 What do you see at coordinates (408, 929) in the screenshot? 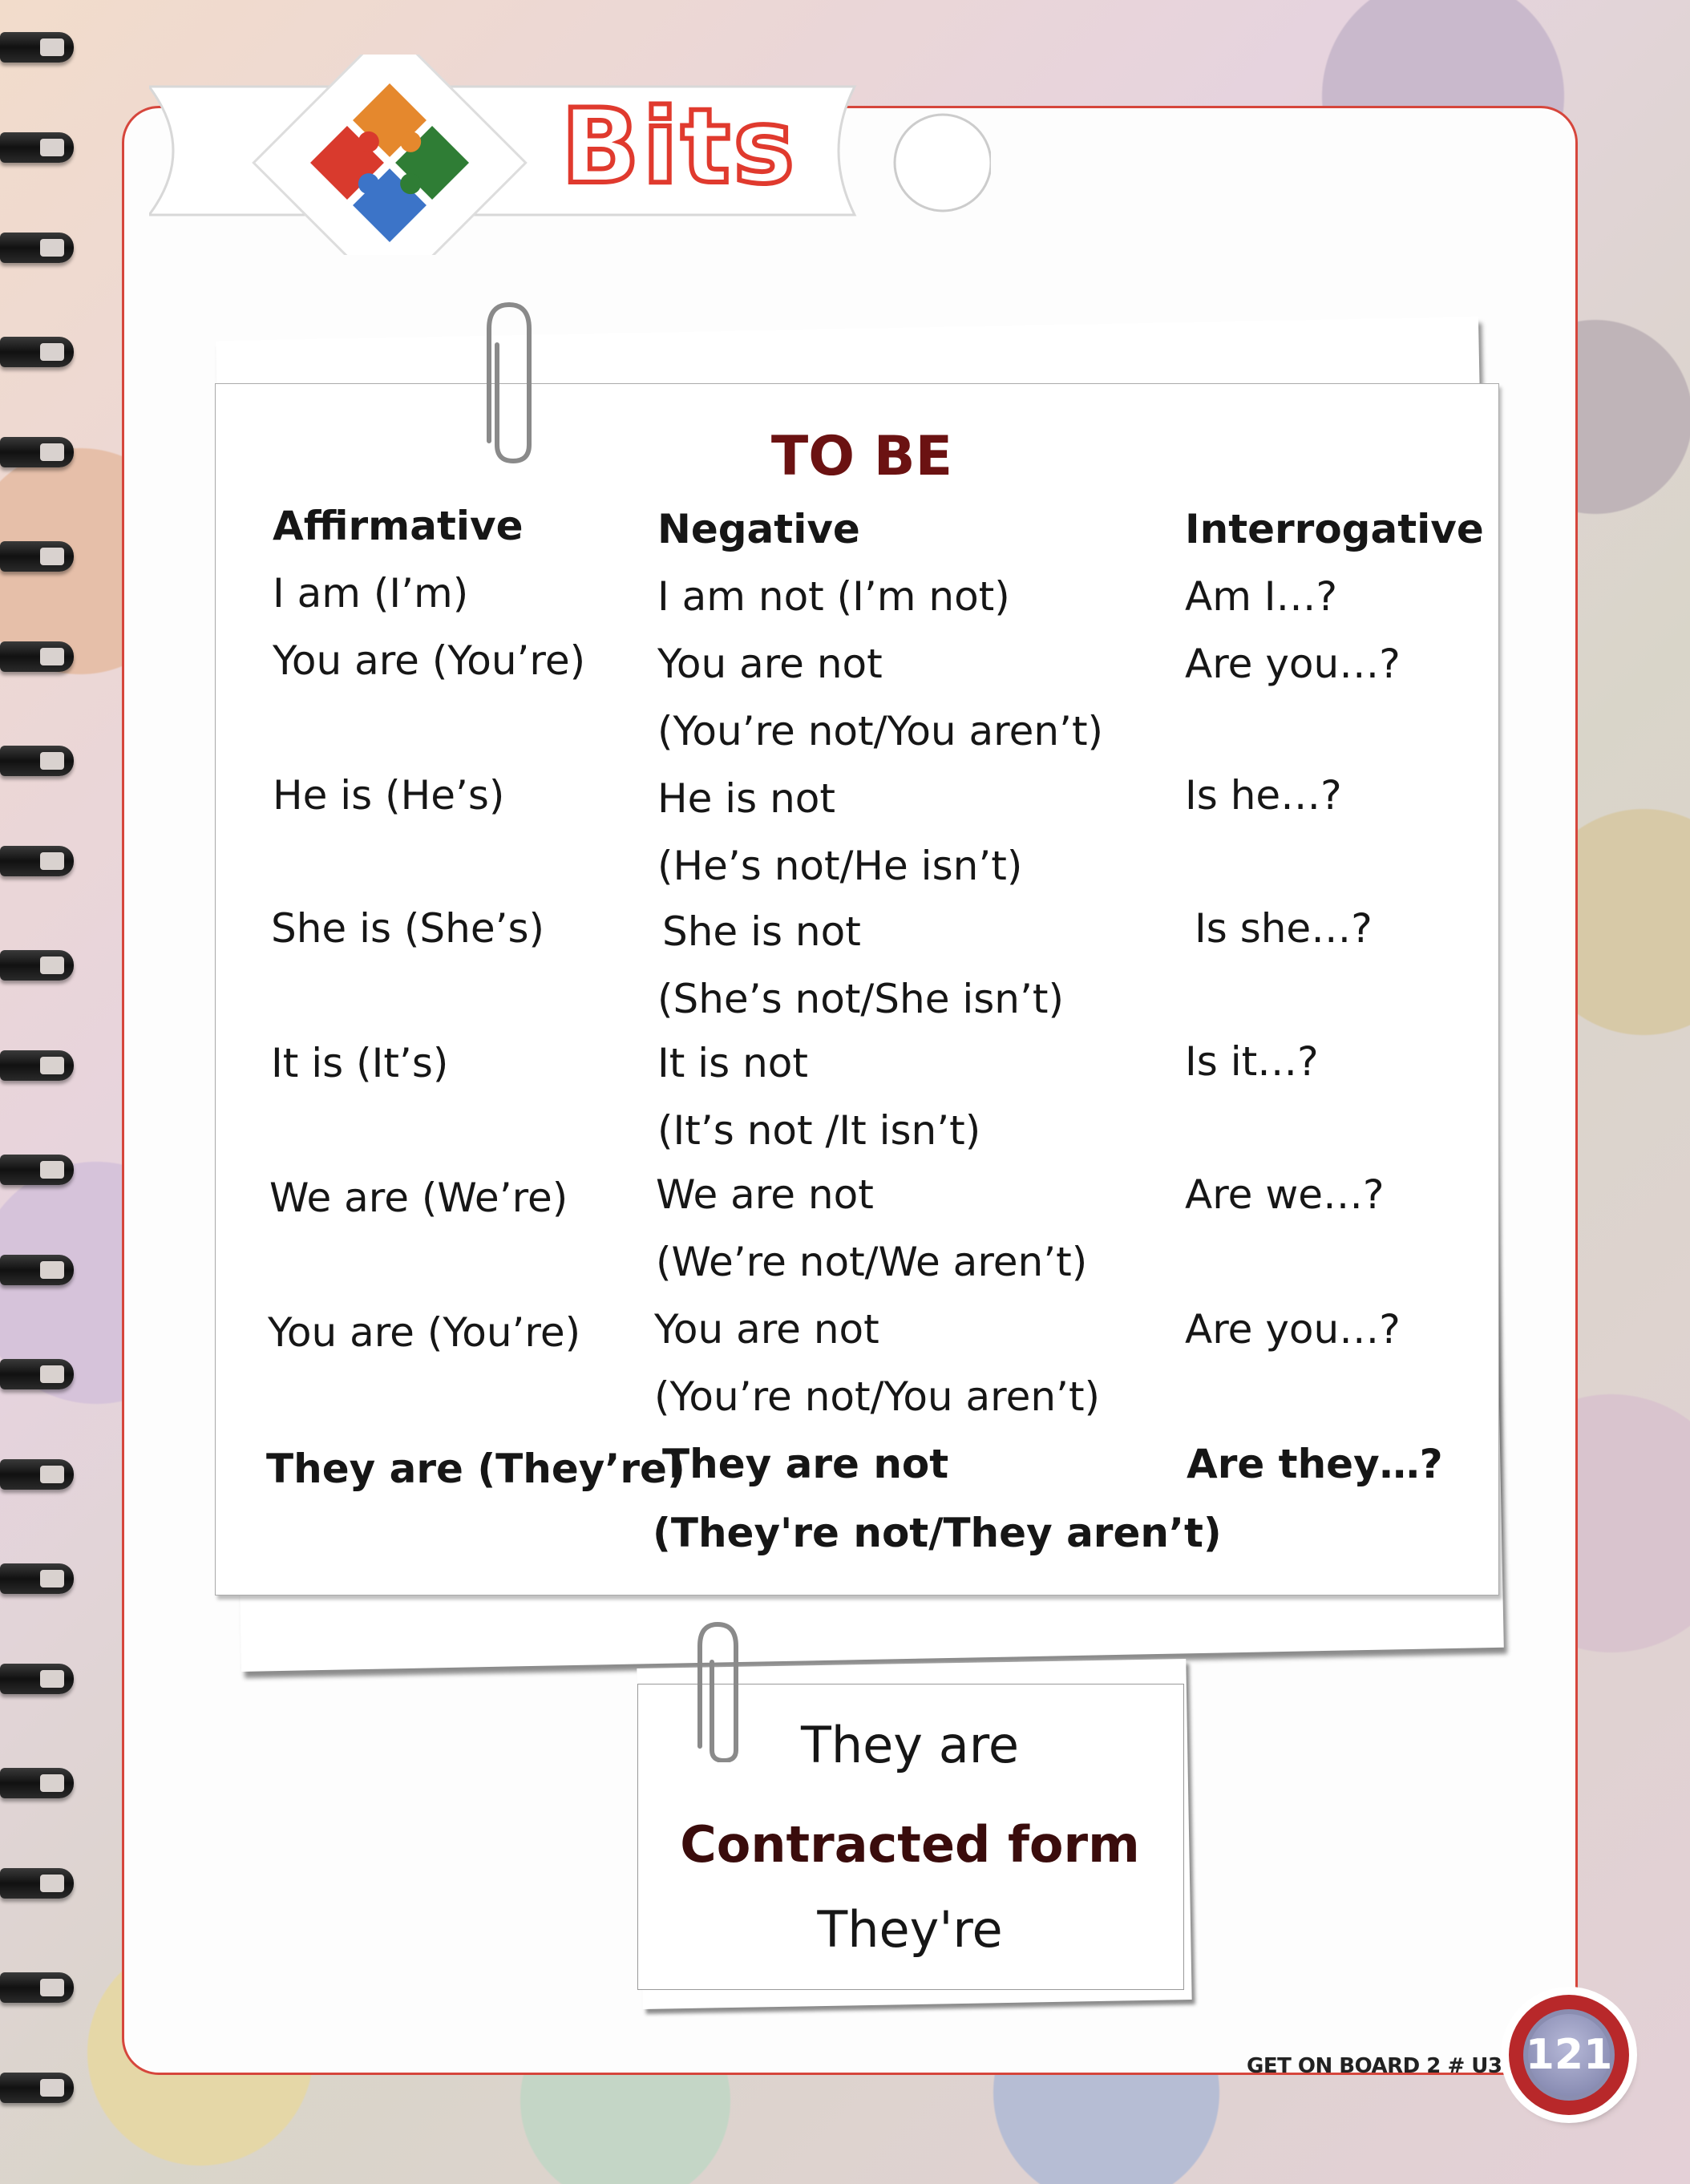
I see `affirmative-cell: She is (She’s)` at bounding box center [408, 929].